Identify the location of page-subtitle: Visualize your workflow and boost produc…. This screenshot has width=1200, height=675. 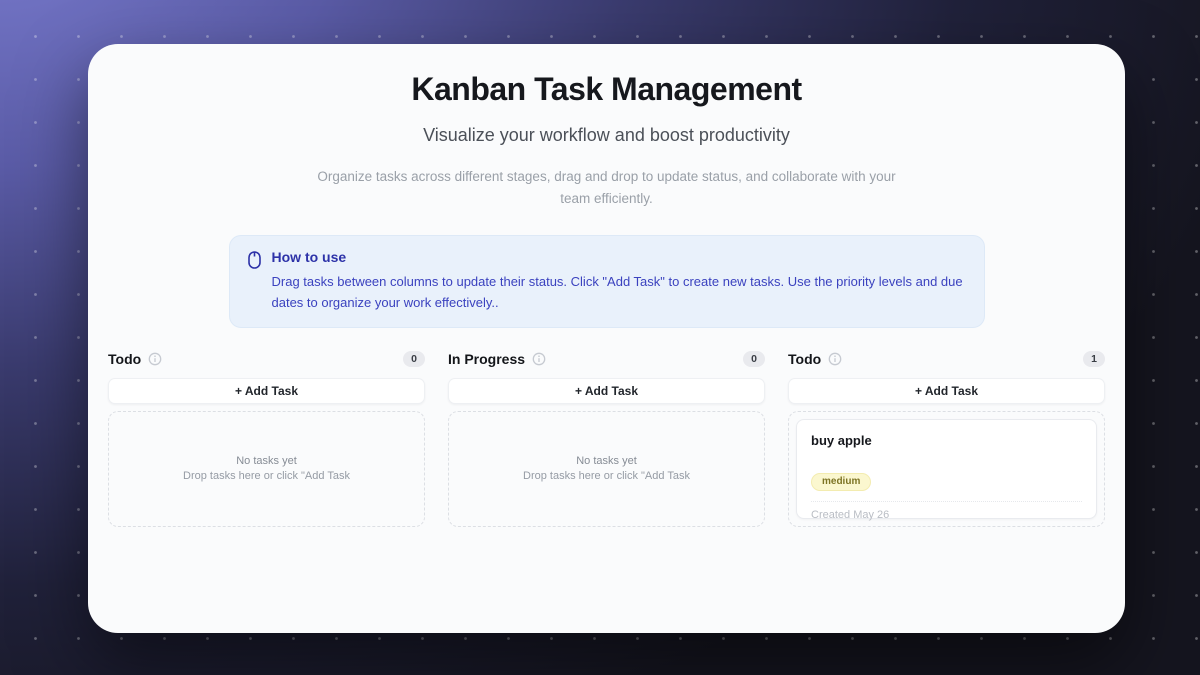
(606, 135).